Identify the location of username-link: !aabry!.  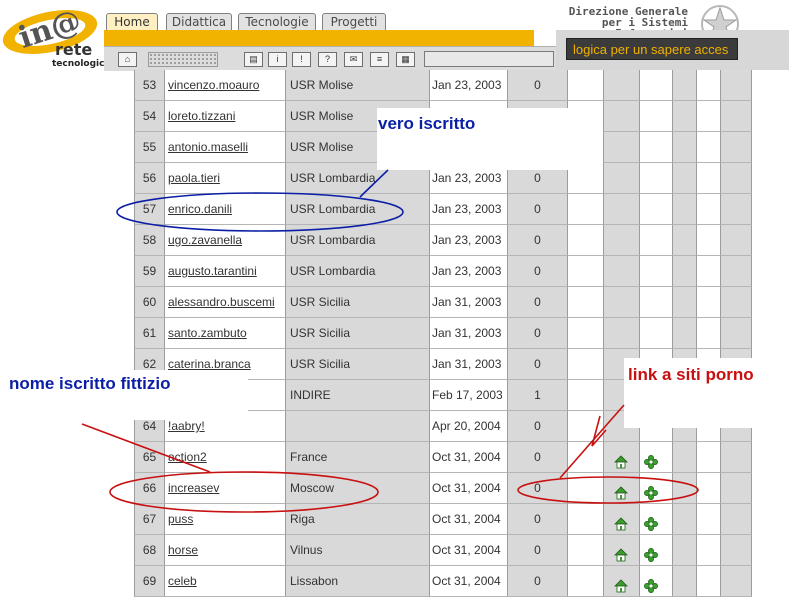
(186, 426).